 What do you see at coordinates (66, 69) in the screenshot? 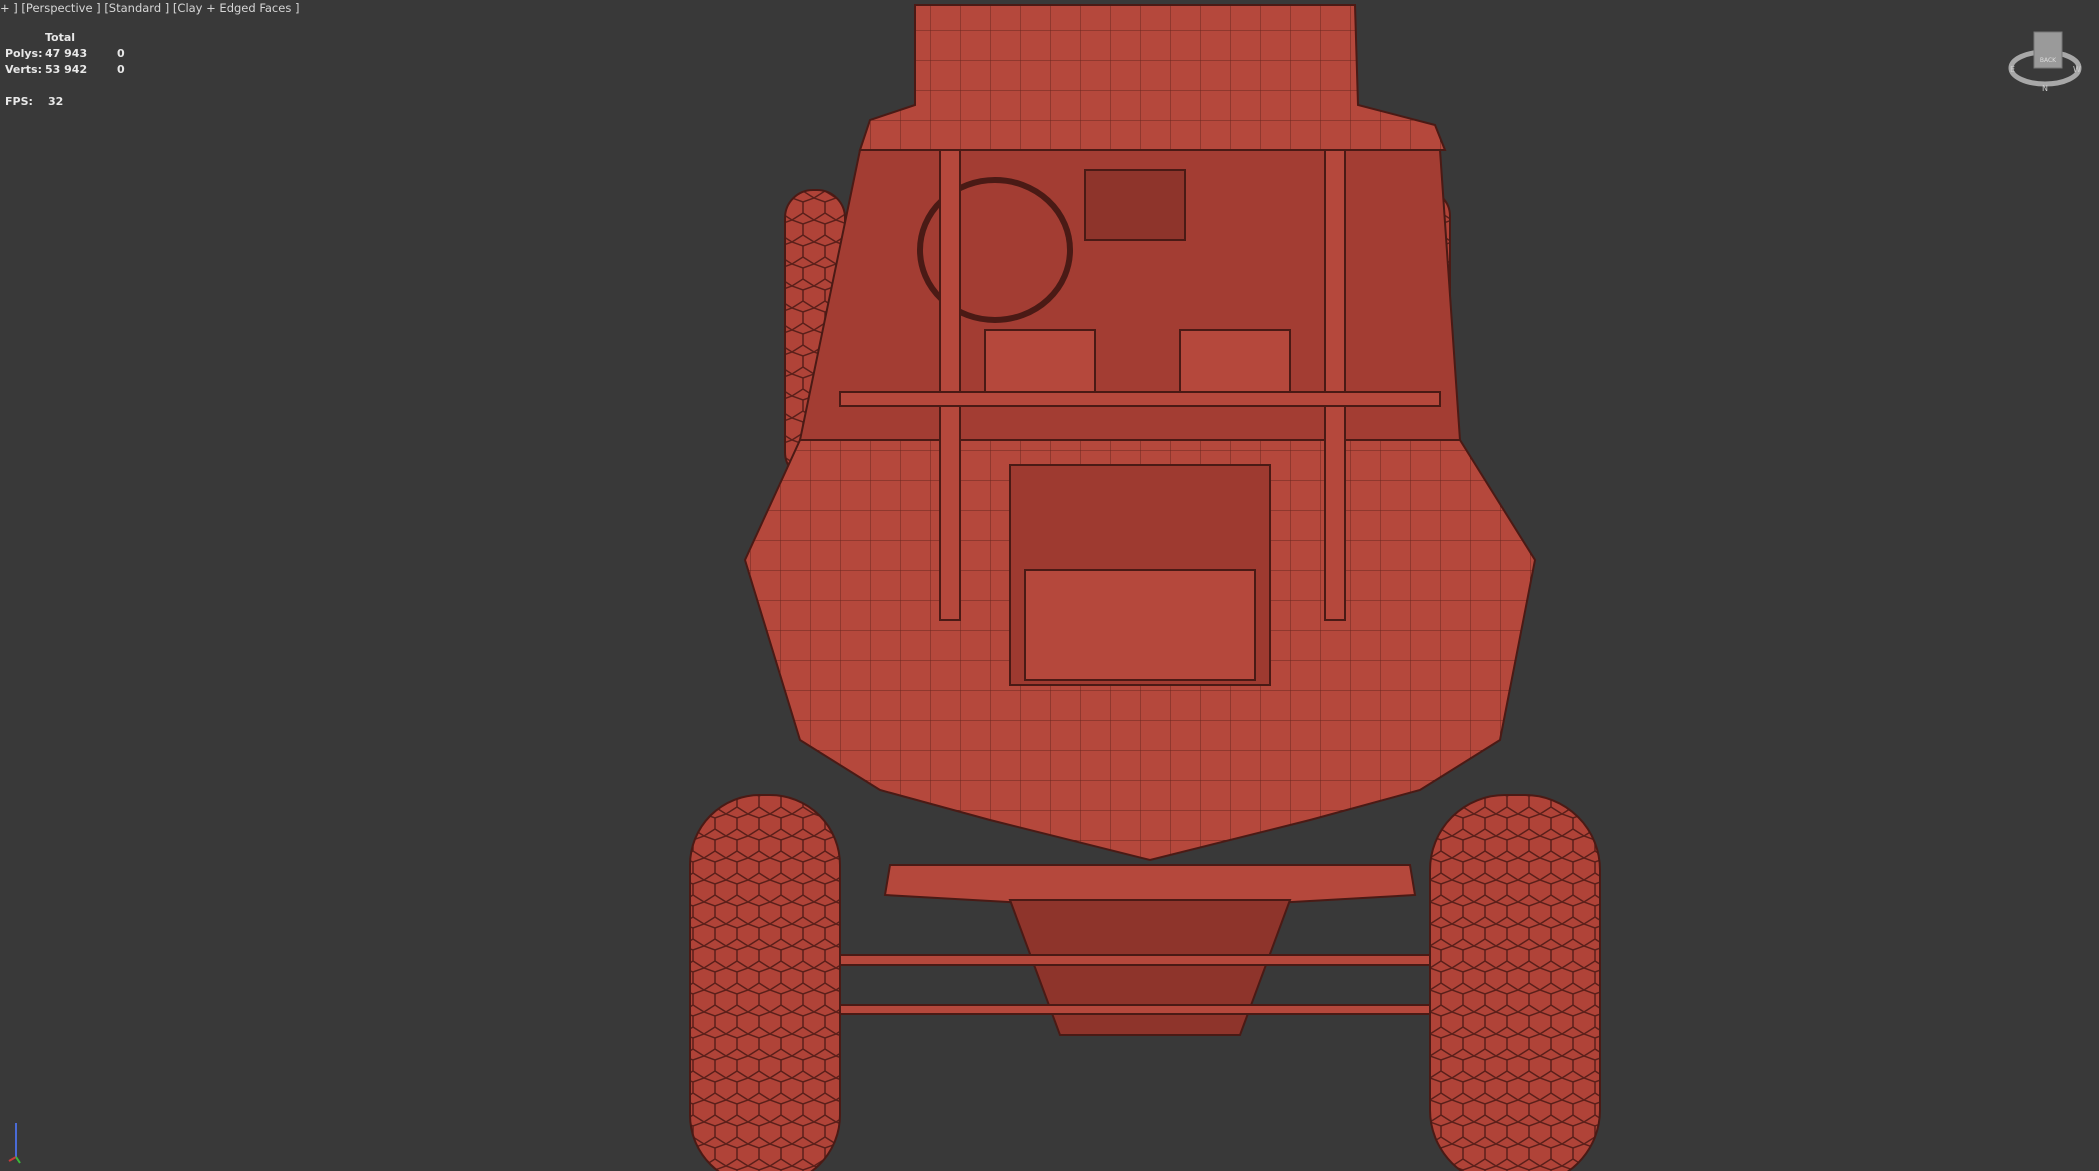
I see `verts-total: 53 942` at bounding box center [66, 69].